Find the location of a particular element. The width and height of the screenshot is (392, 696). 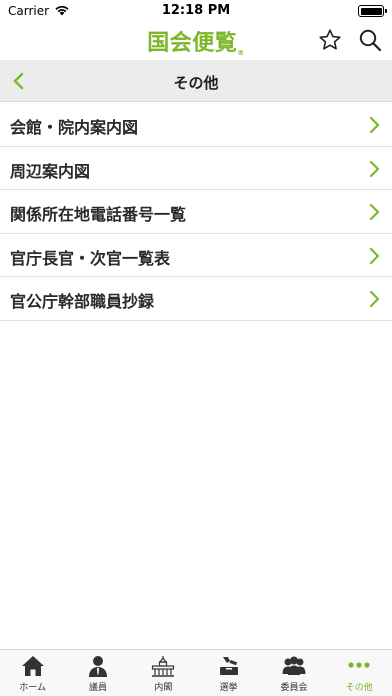

subheader: その他 is located at coordinates (196, 81).